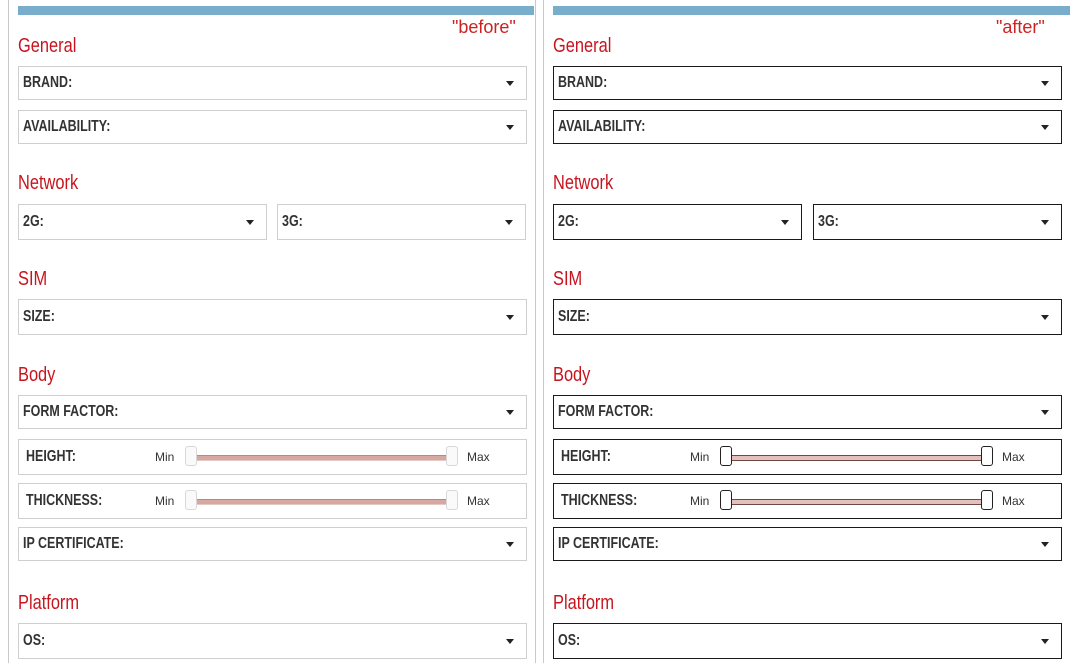 This screenshot has width=1070, height=663. Describe the element at coordinates (1020, 27) in the screenshot. I see `panel-caption: "after"` at that location.